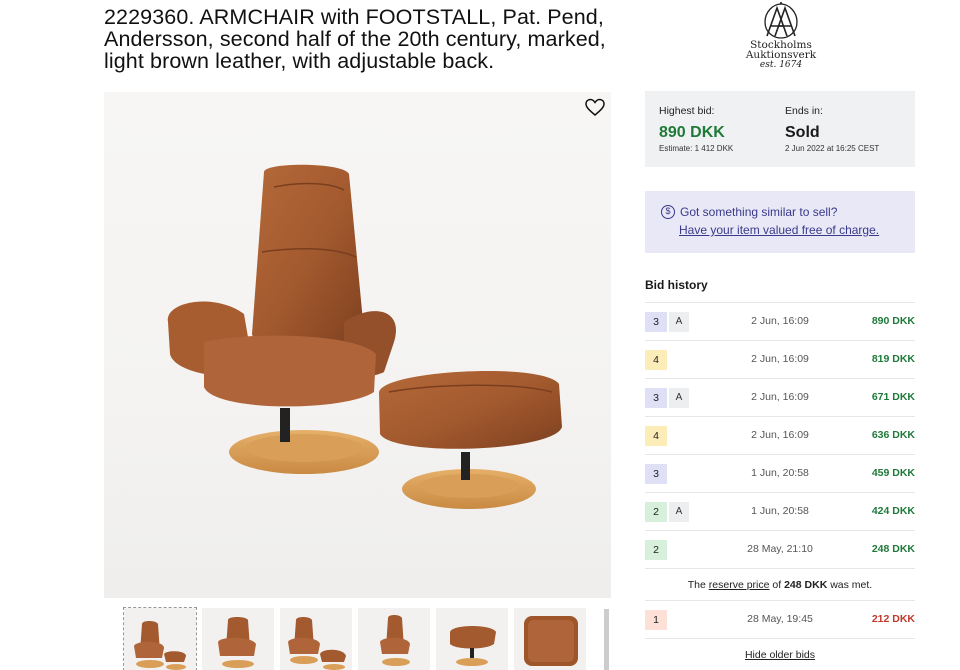 This screenshot has height=670, width=960. Describe the element at coordinates (893, 511) in the screenshot. I see `bid-amount: 424 DKK` at that location.